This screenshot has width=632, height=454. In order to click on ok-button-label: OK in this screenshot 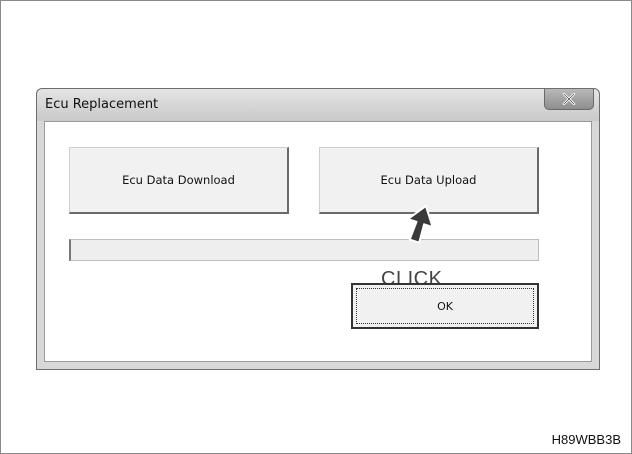, I will do `click(445, 306)`.